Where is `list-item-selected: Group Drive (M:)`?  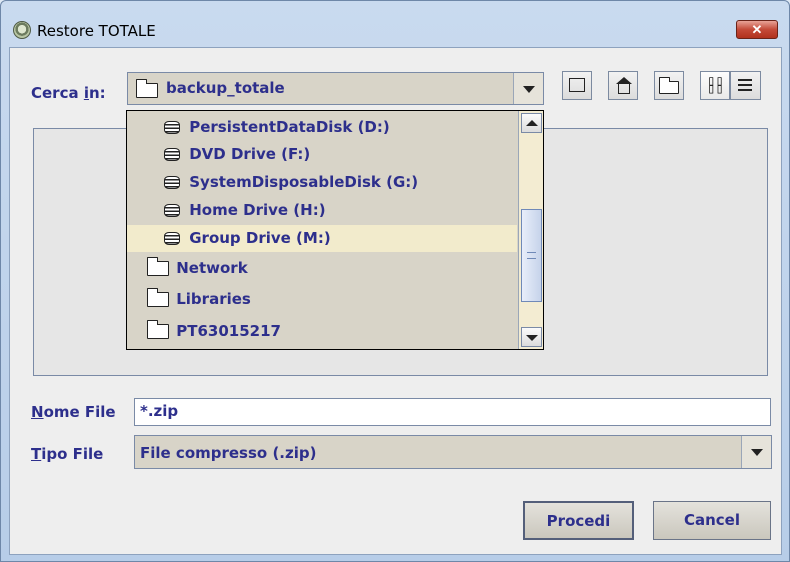 list-item-selected: Group Drive (M:) is located at coordinates (322, 238).